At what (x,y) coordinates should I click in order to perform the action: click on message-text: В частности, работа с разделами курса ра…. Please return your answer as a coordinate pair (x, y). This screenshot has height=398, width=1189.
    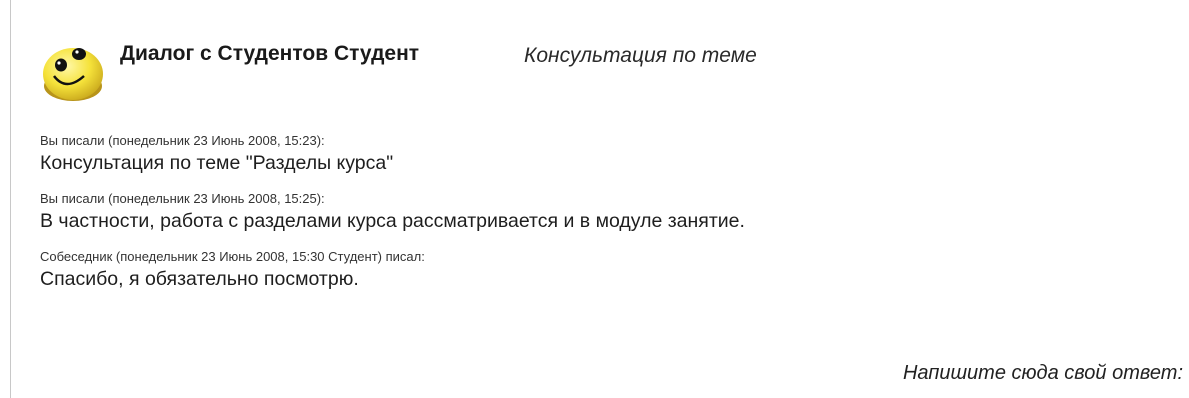
    Looking at the image, I should click on (392, 221).